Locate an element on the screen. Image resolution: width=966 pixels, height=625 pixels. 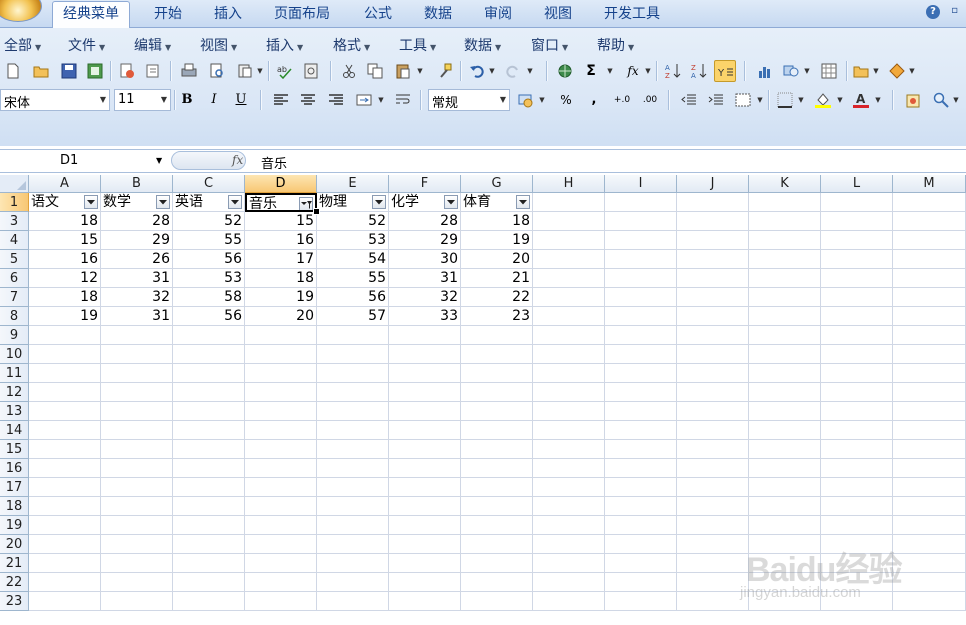
cell-l14 is located at coordinates (857, 430).